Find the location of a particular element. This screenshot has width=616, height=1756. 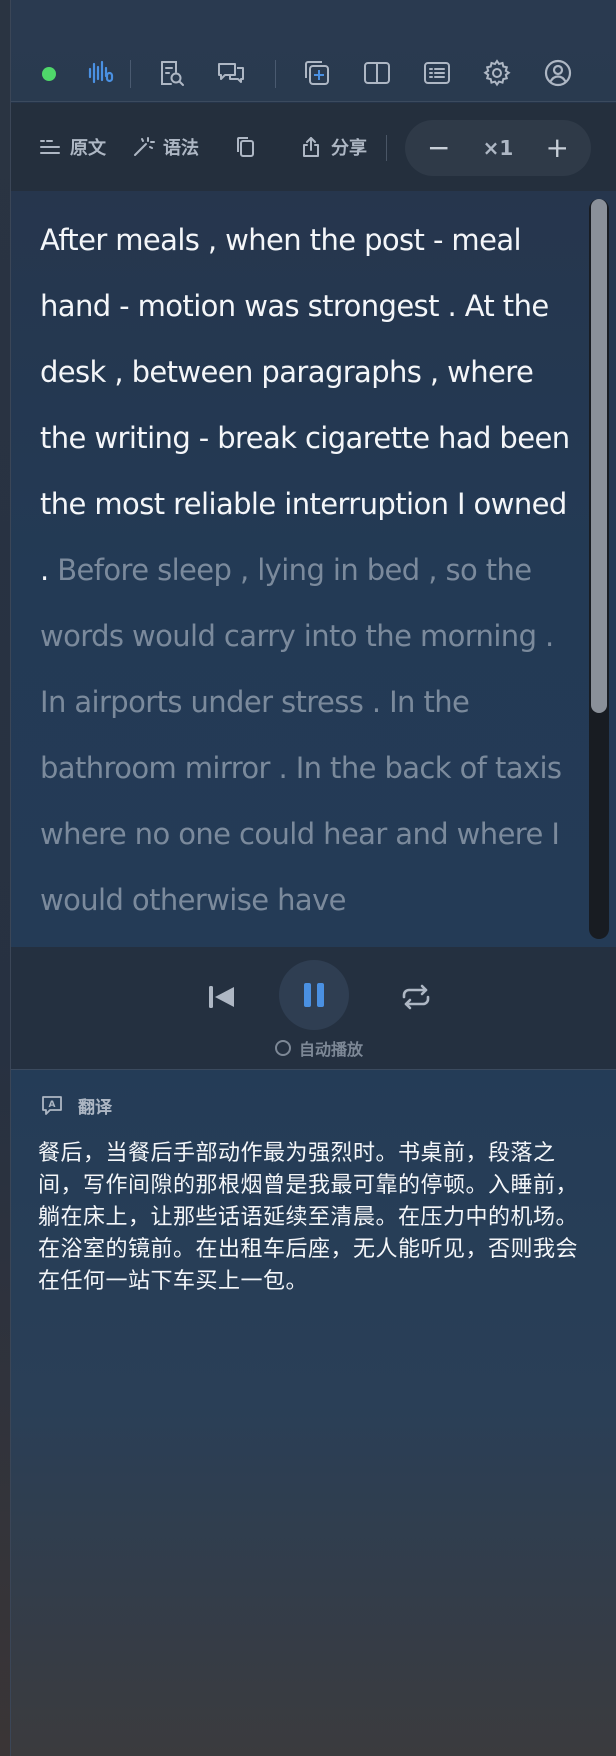

grammar-label: 语法 is located at coordinates (181, 148).